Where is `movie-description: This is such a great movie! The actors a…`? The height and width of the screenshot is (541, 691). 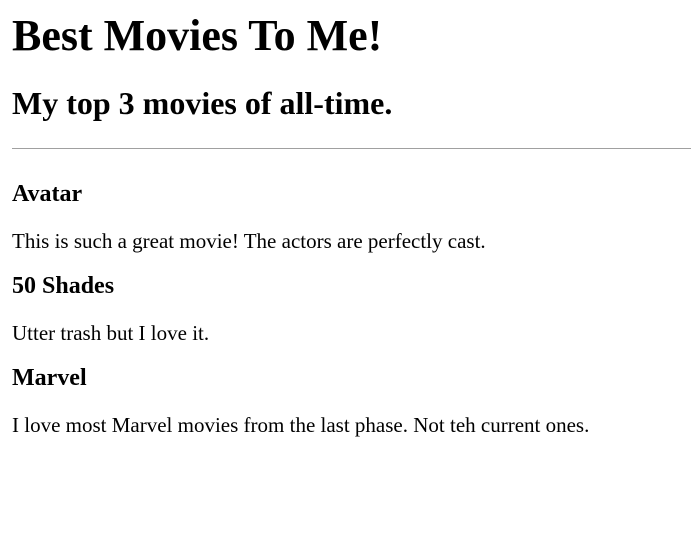 movie-description: This is such a great movie! The actors a… is located at coordinates (249, 241).